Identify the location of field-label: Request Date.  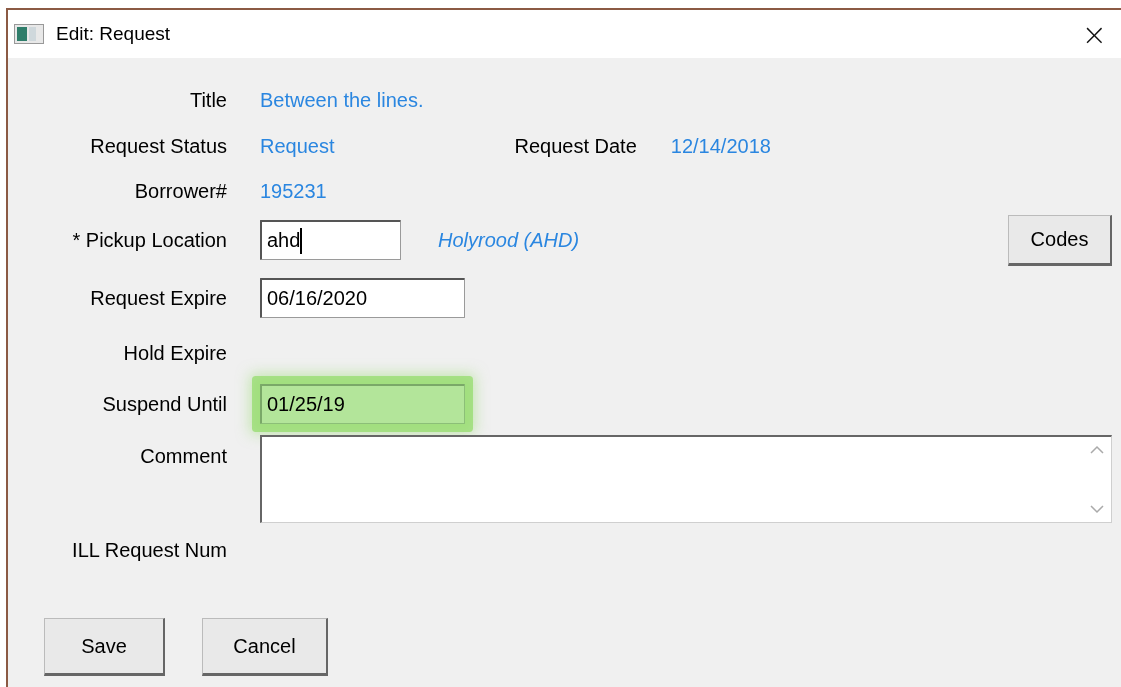
(575, 146).